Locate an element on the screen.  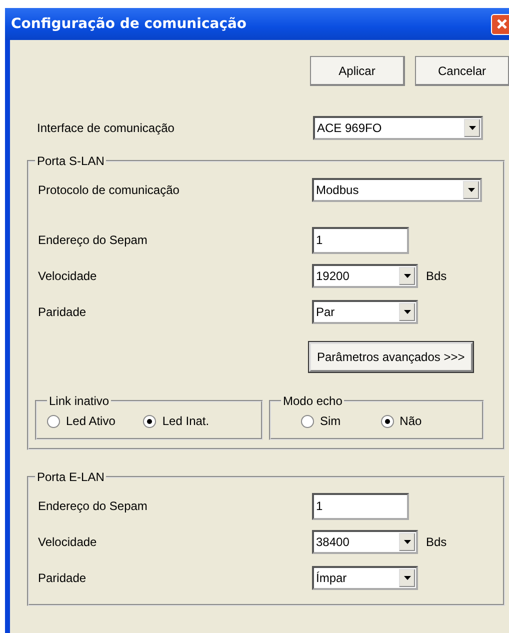
radio-option: Não is located at coordinates (401, 421).